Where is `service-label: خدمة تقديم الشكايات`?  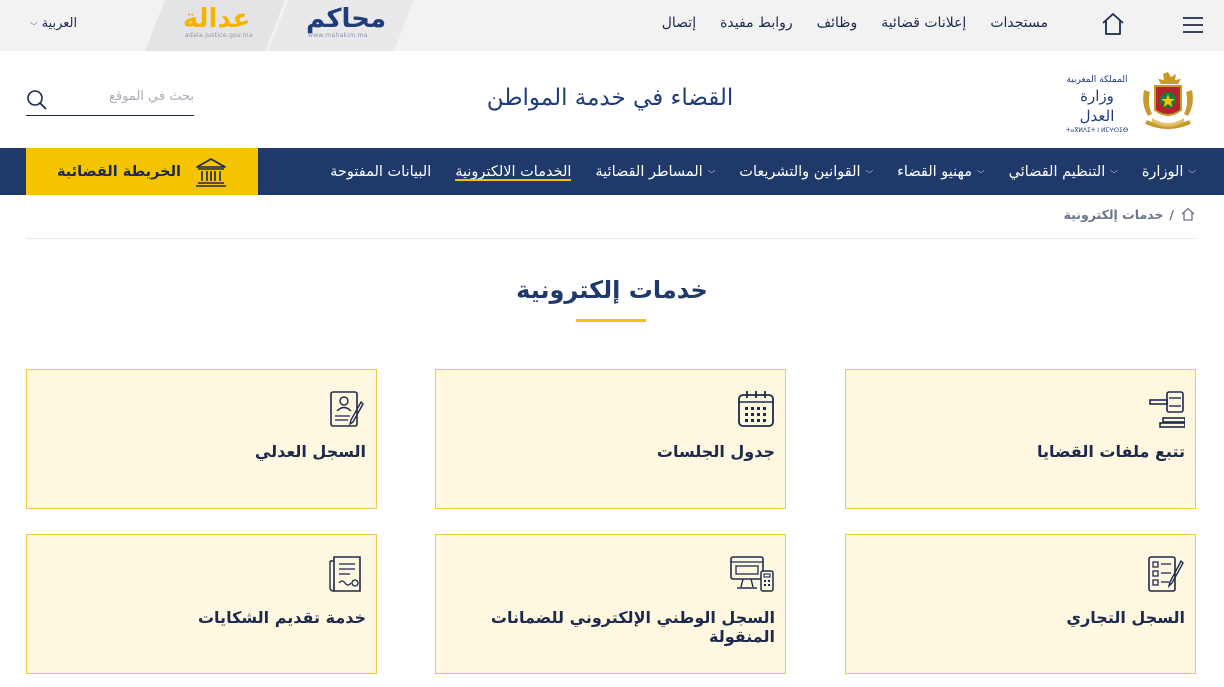
service-label: خدمة تقديم الشكايات is located at coordinates (281, 617).